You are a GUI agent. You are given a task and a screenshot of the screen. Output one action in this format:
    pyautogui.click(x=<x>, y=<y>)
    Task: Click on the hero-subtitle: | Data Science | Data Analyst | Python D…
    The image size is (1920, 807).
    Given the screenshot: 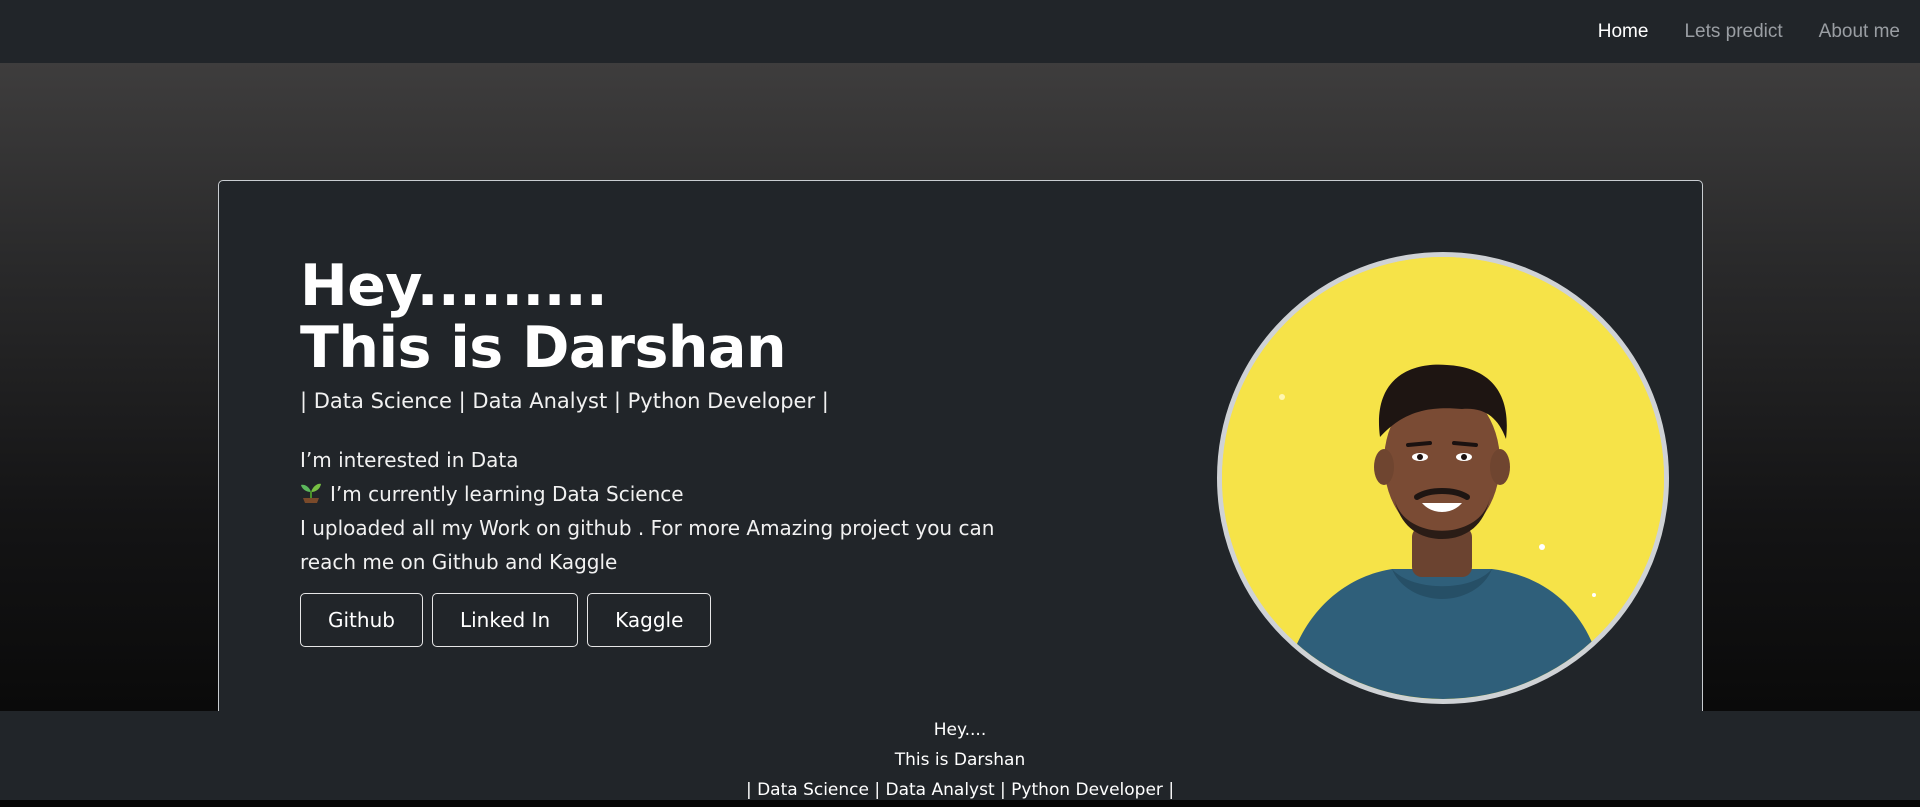 What is the action you would take?
    pyautogui.click(x=564, y=401)
    